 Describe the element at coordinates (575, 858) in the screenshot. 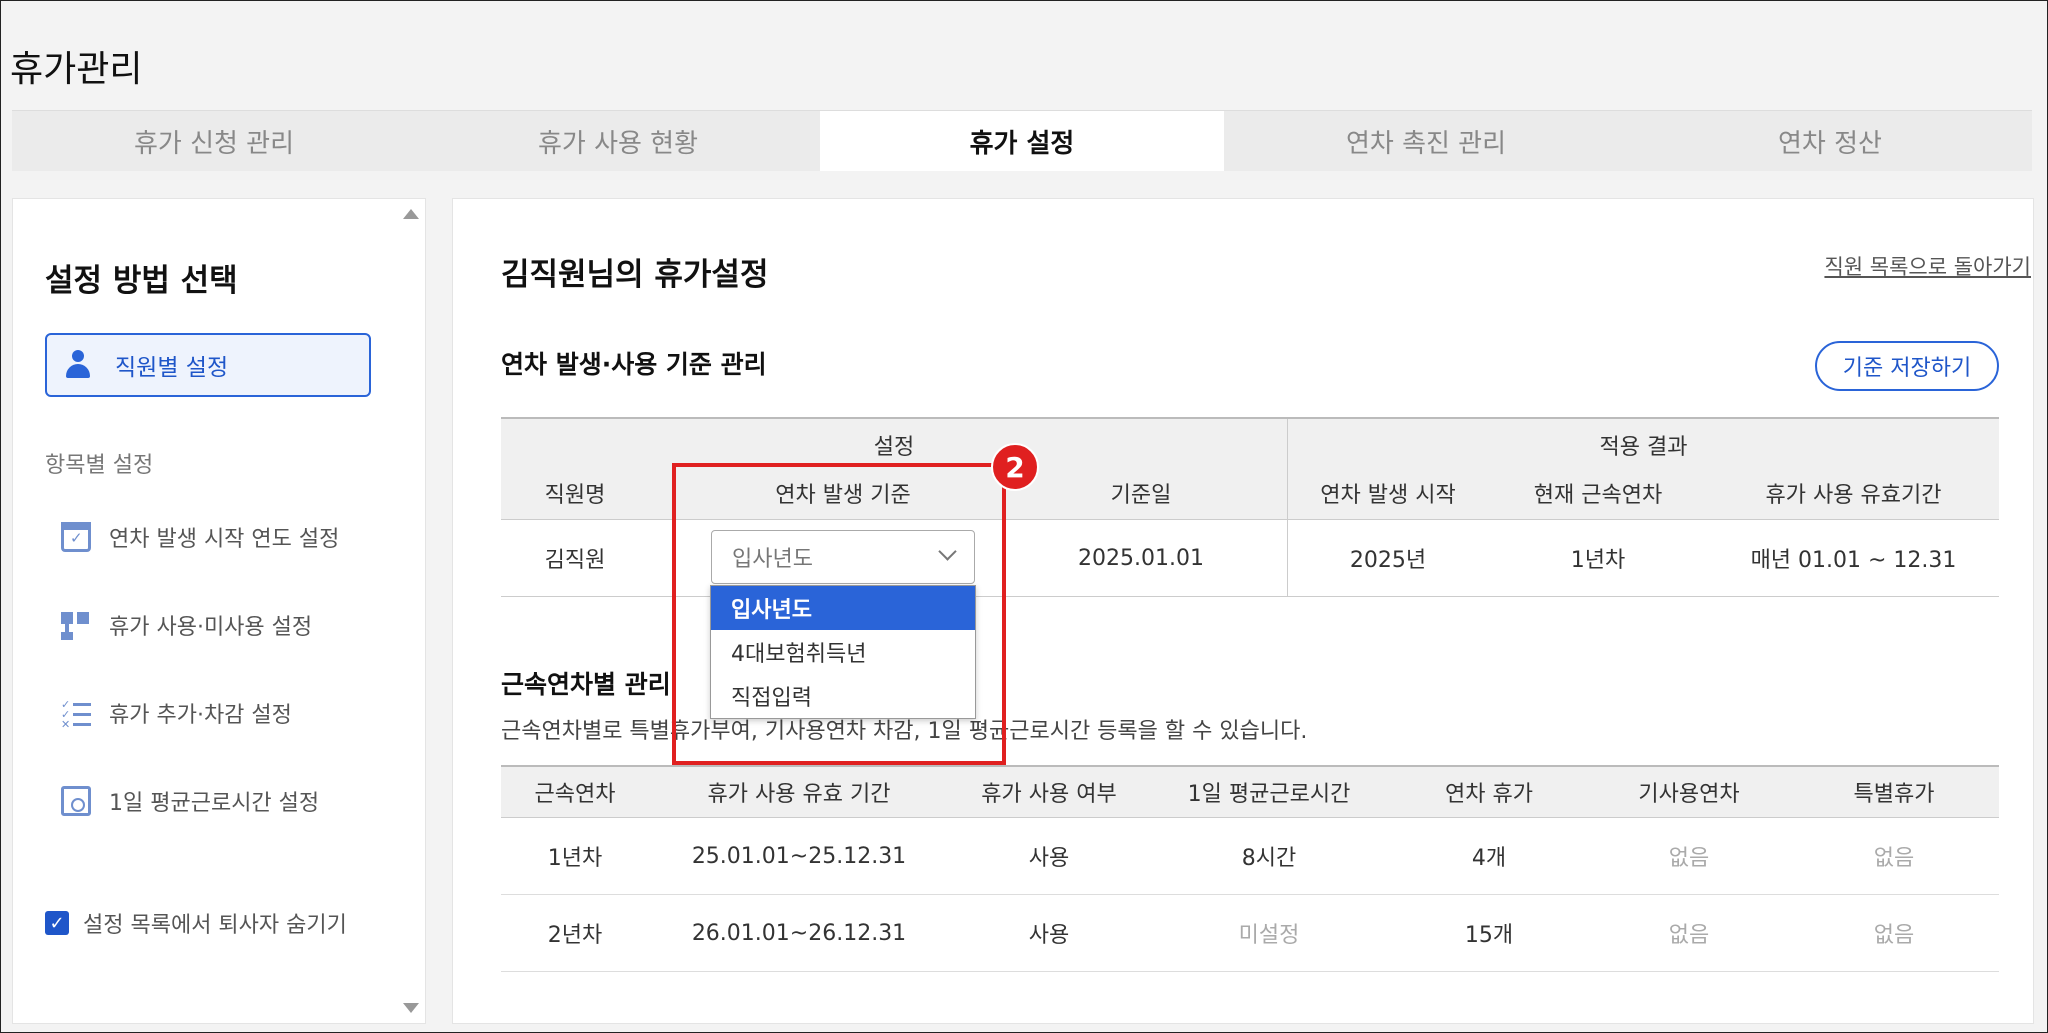

I see `tenure: 1년차` at that location.